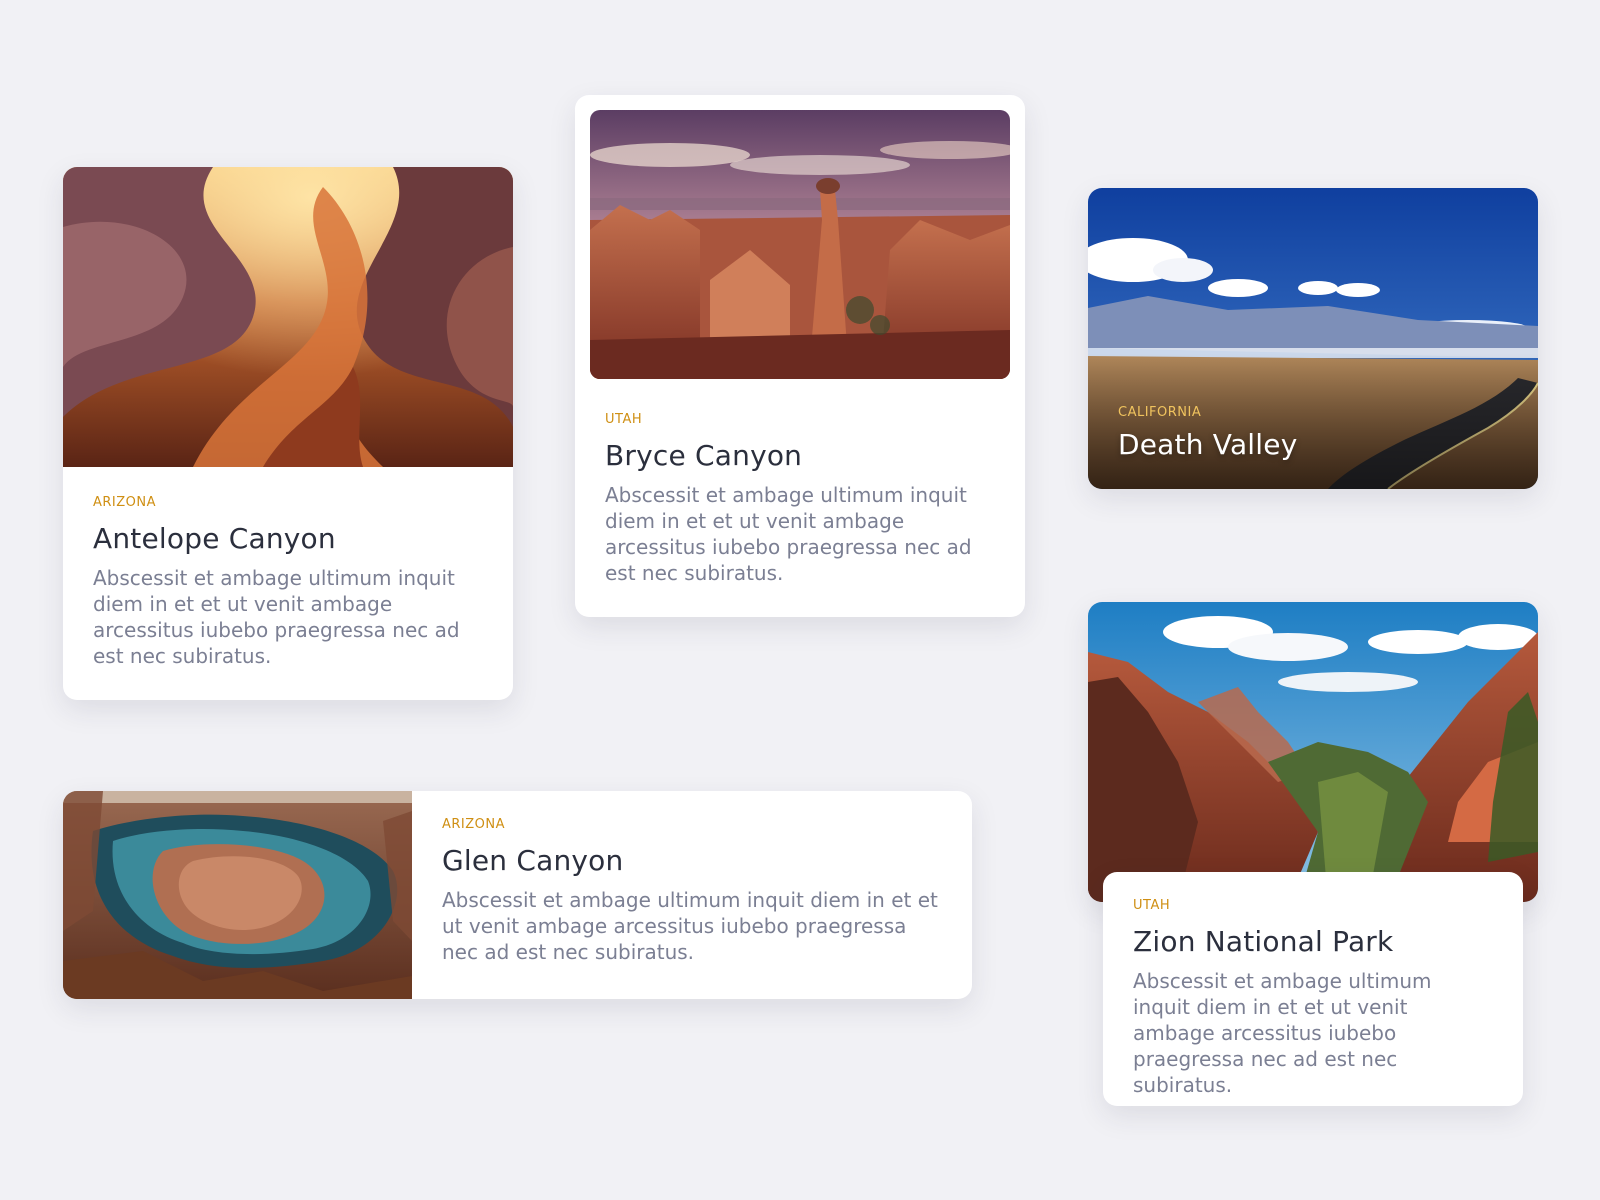 The image size is (1600, 1200). What do you see at coordinates (288, 317) in the screenshot?
I see `antelope-canyon-photo` at bounding box center [288, 317].